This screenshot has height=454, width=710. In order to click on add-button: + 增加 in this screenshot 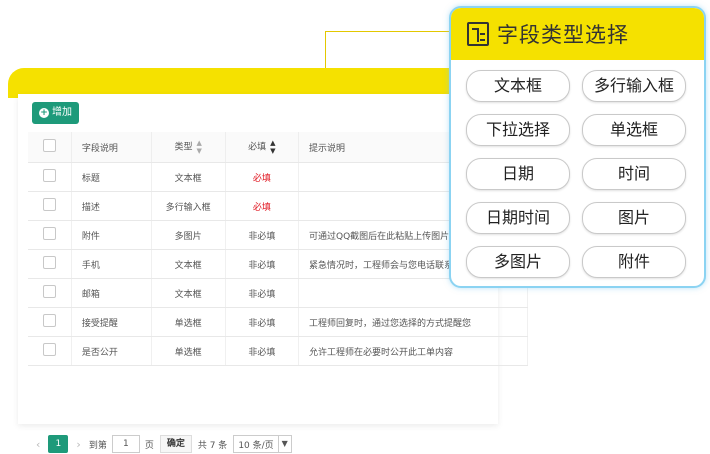, I will do `click(55, 113)`.